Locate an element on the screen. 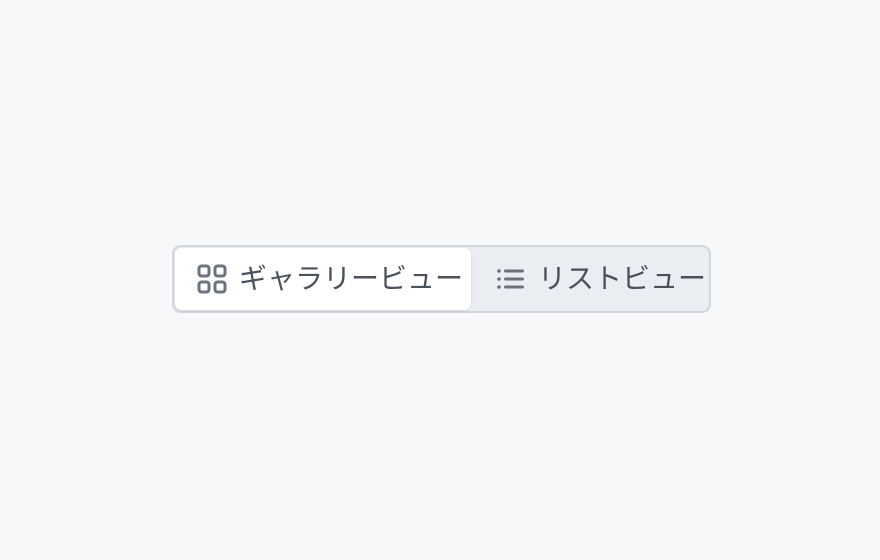 Image resolution: width=880 pixels, height=560 pixels. gallery-view-label: ギャラリービュー is located at coordinates (351, 278).